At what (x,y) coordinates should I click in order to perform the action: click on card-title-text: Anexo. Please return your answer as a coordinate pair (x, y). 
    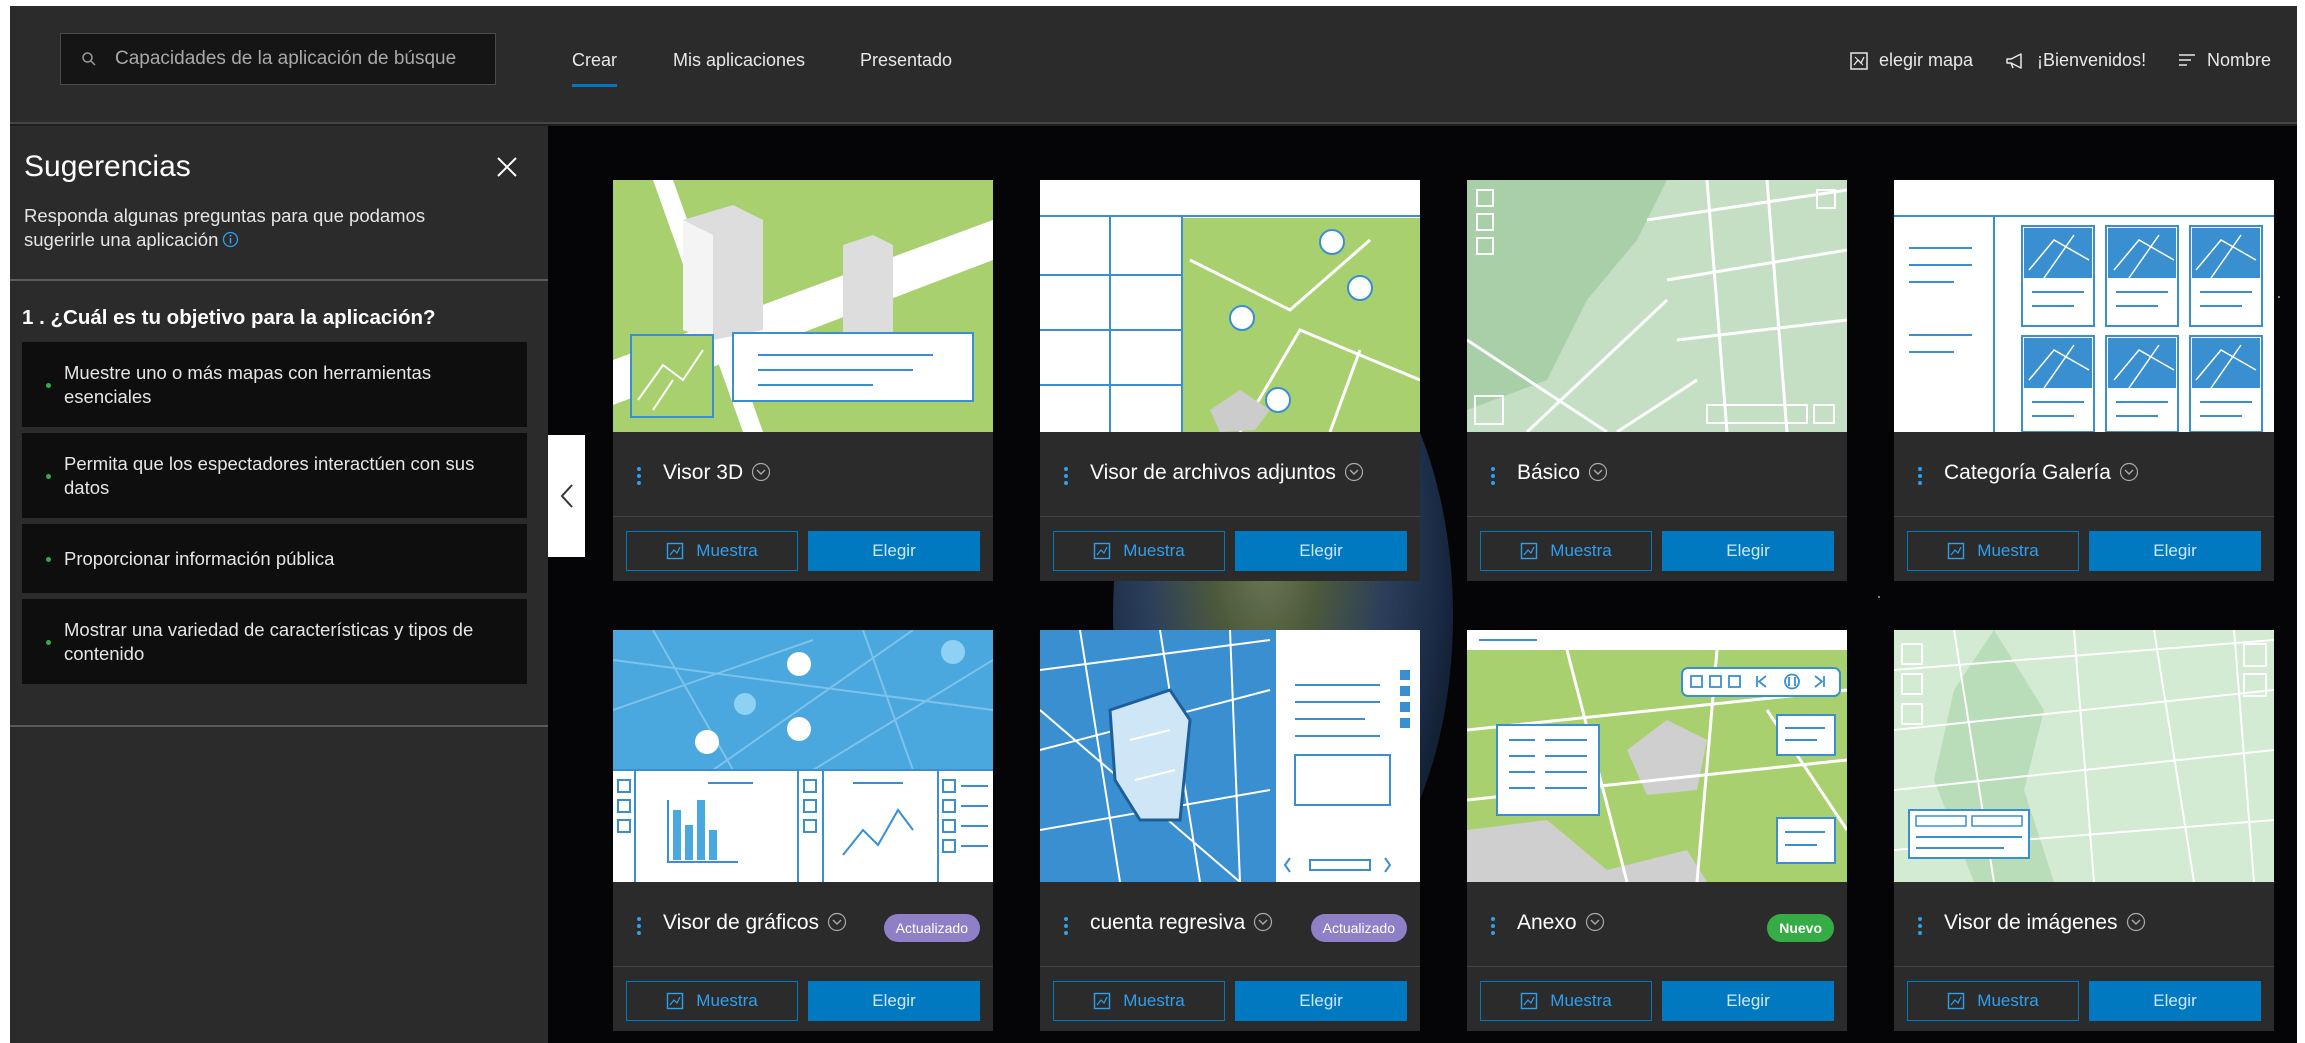
    Looking at the image, I should click on (1547, 922).